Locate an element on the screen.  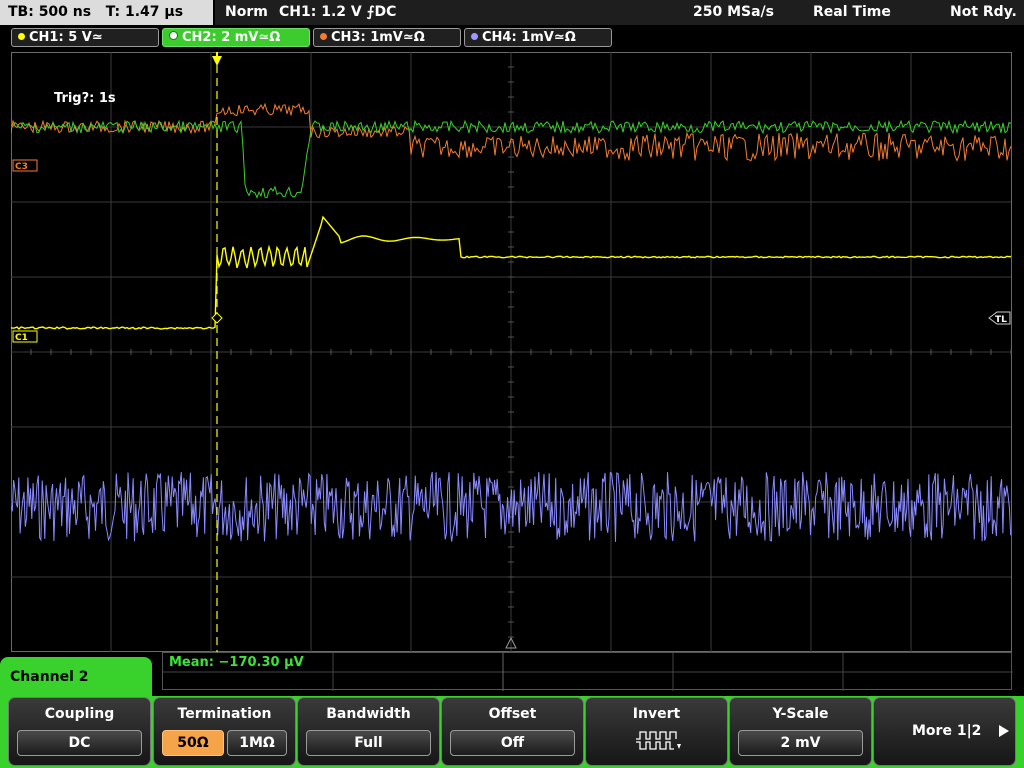
offset-softkey: Offset Off is located at coordinates (512, 731).